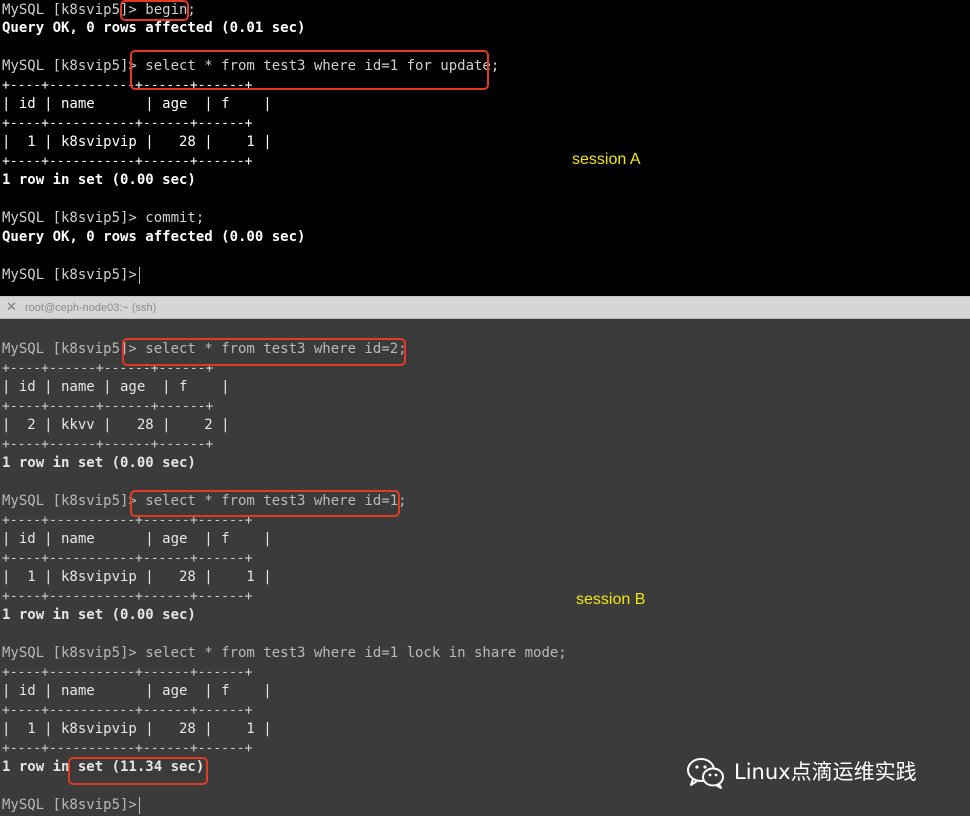 The width and height of the screenshot is (970, 816). Describe the element at coordinates (154, 28) in the screenshot. I see `terminal-line: Query OK, 0 rows affected (0.01 sec)` at that location.